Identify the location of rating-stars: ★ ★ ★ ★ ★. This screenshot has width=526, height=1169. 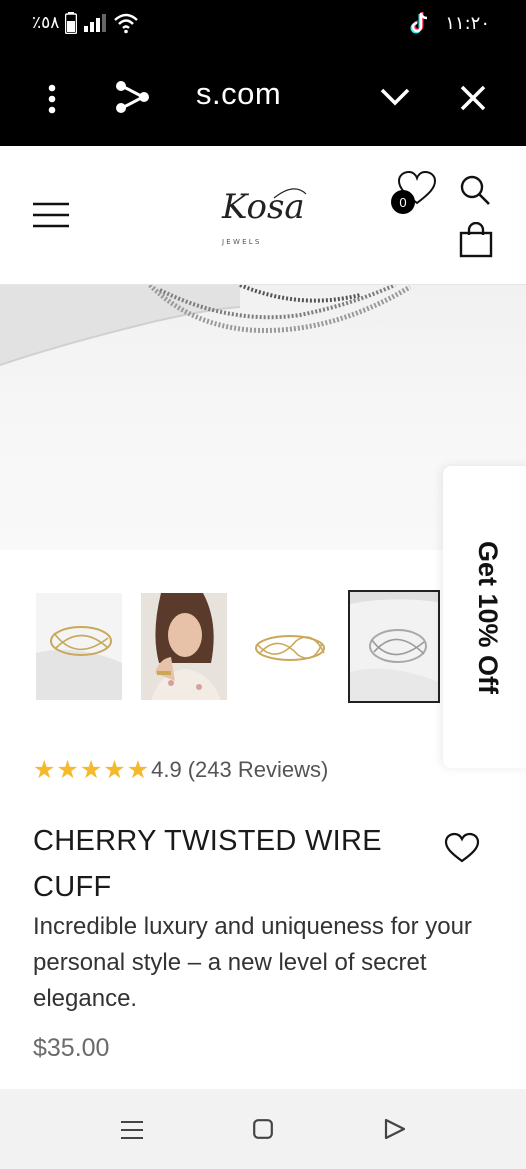
(91, 770).